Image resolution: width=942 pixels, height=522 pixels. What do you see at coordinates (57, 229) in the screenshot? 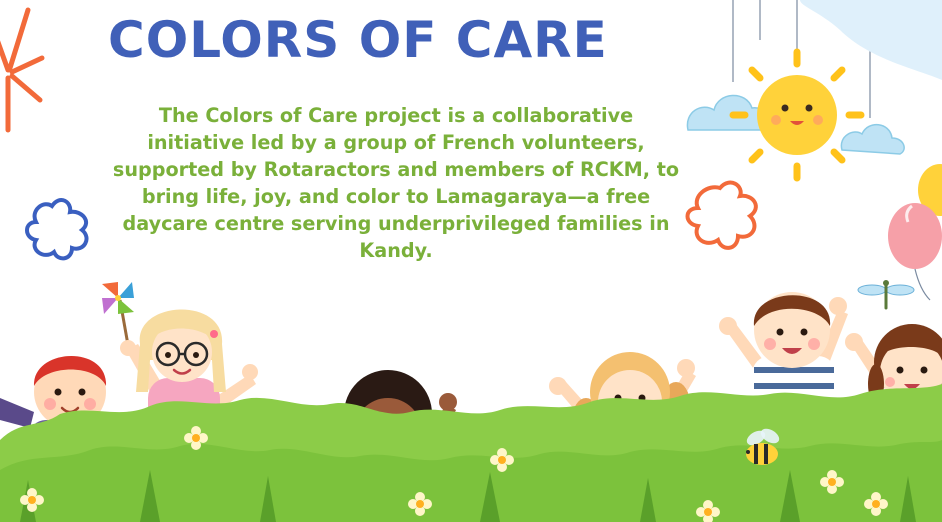
I see `blue-flower-outline-icon` at bounding box center [57, 229].